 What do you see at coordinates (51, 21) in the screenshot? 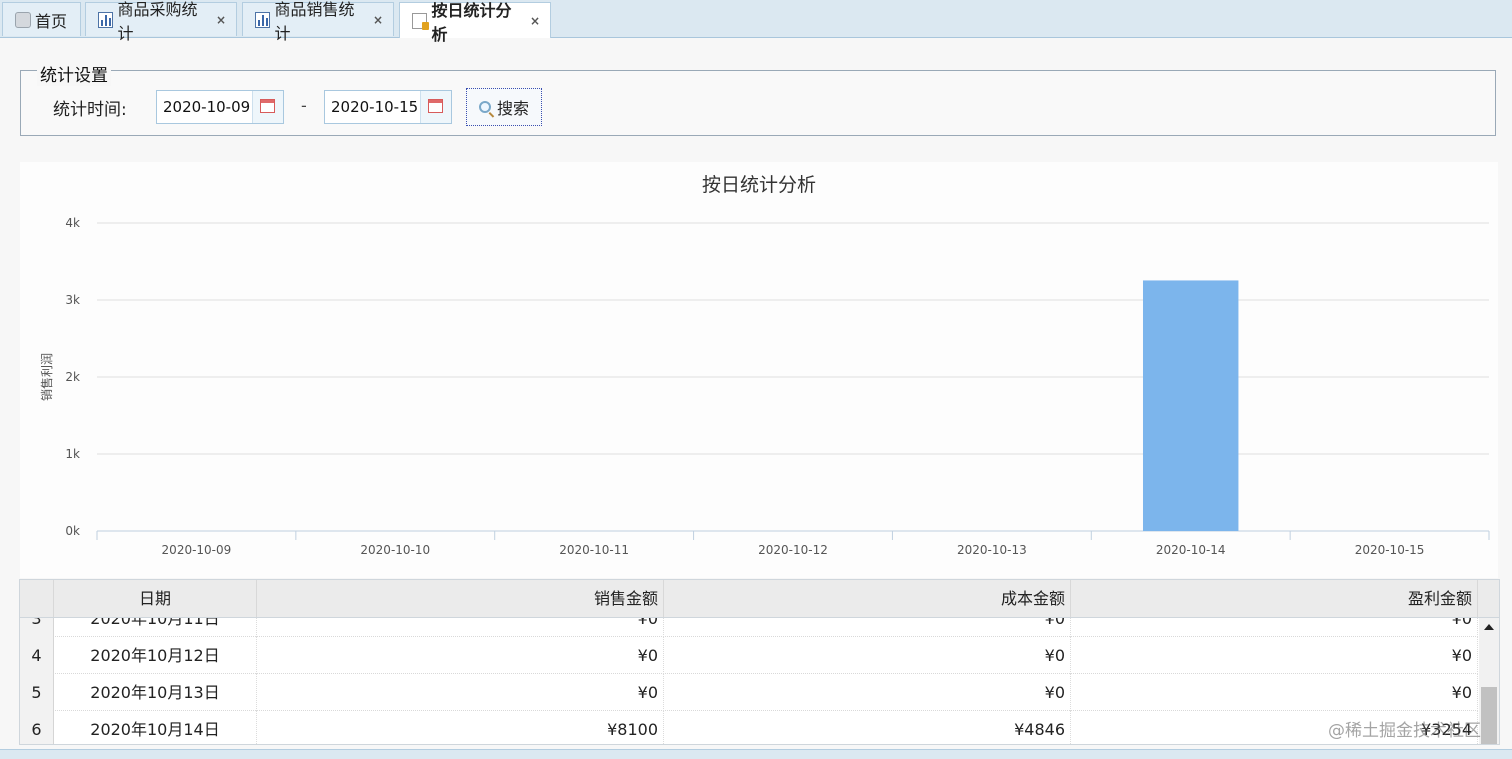
I see `tab-label: 首页` at bounding box center [51, 21].